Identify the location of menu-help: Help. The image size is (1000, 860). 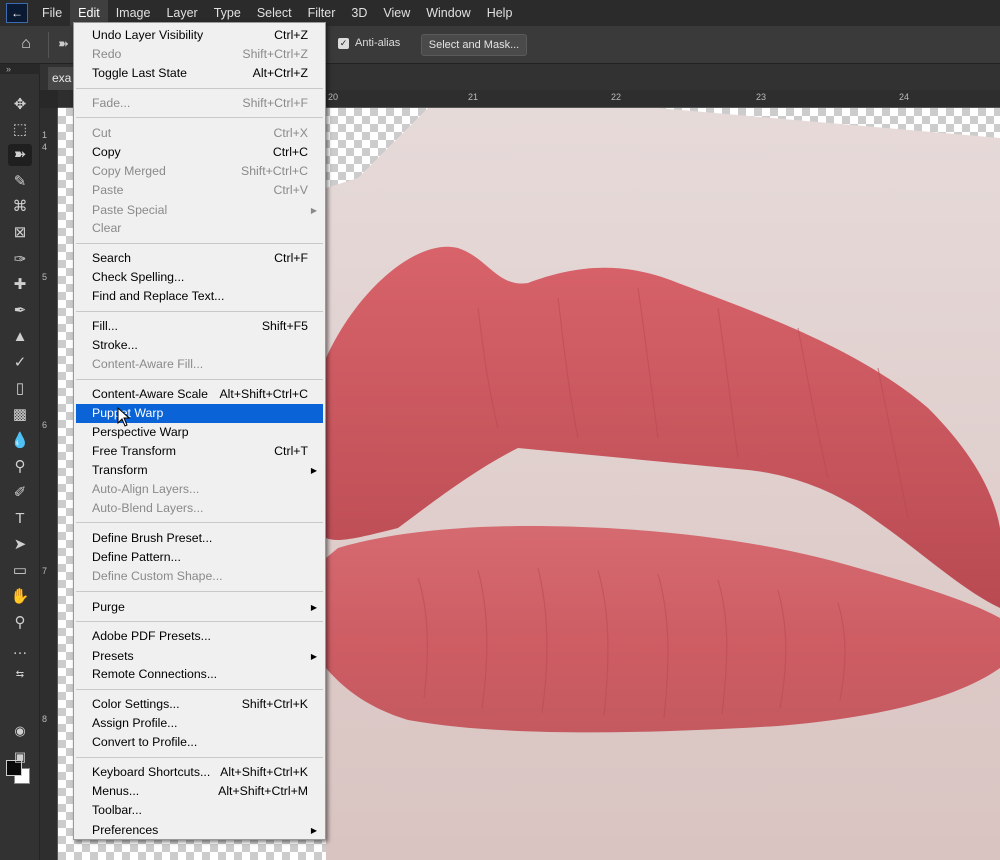
(500, 13).